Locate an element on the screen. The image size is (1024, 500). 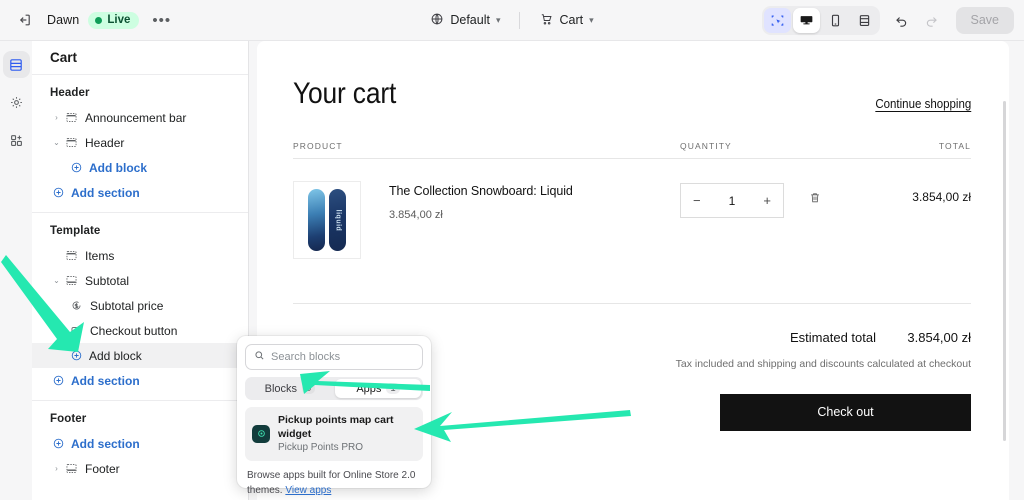
template-selector: Cart ▾ is located at coordinates (566, 20).